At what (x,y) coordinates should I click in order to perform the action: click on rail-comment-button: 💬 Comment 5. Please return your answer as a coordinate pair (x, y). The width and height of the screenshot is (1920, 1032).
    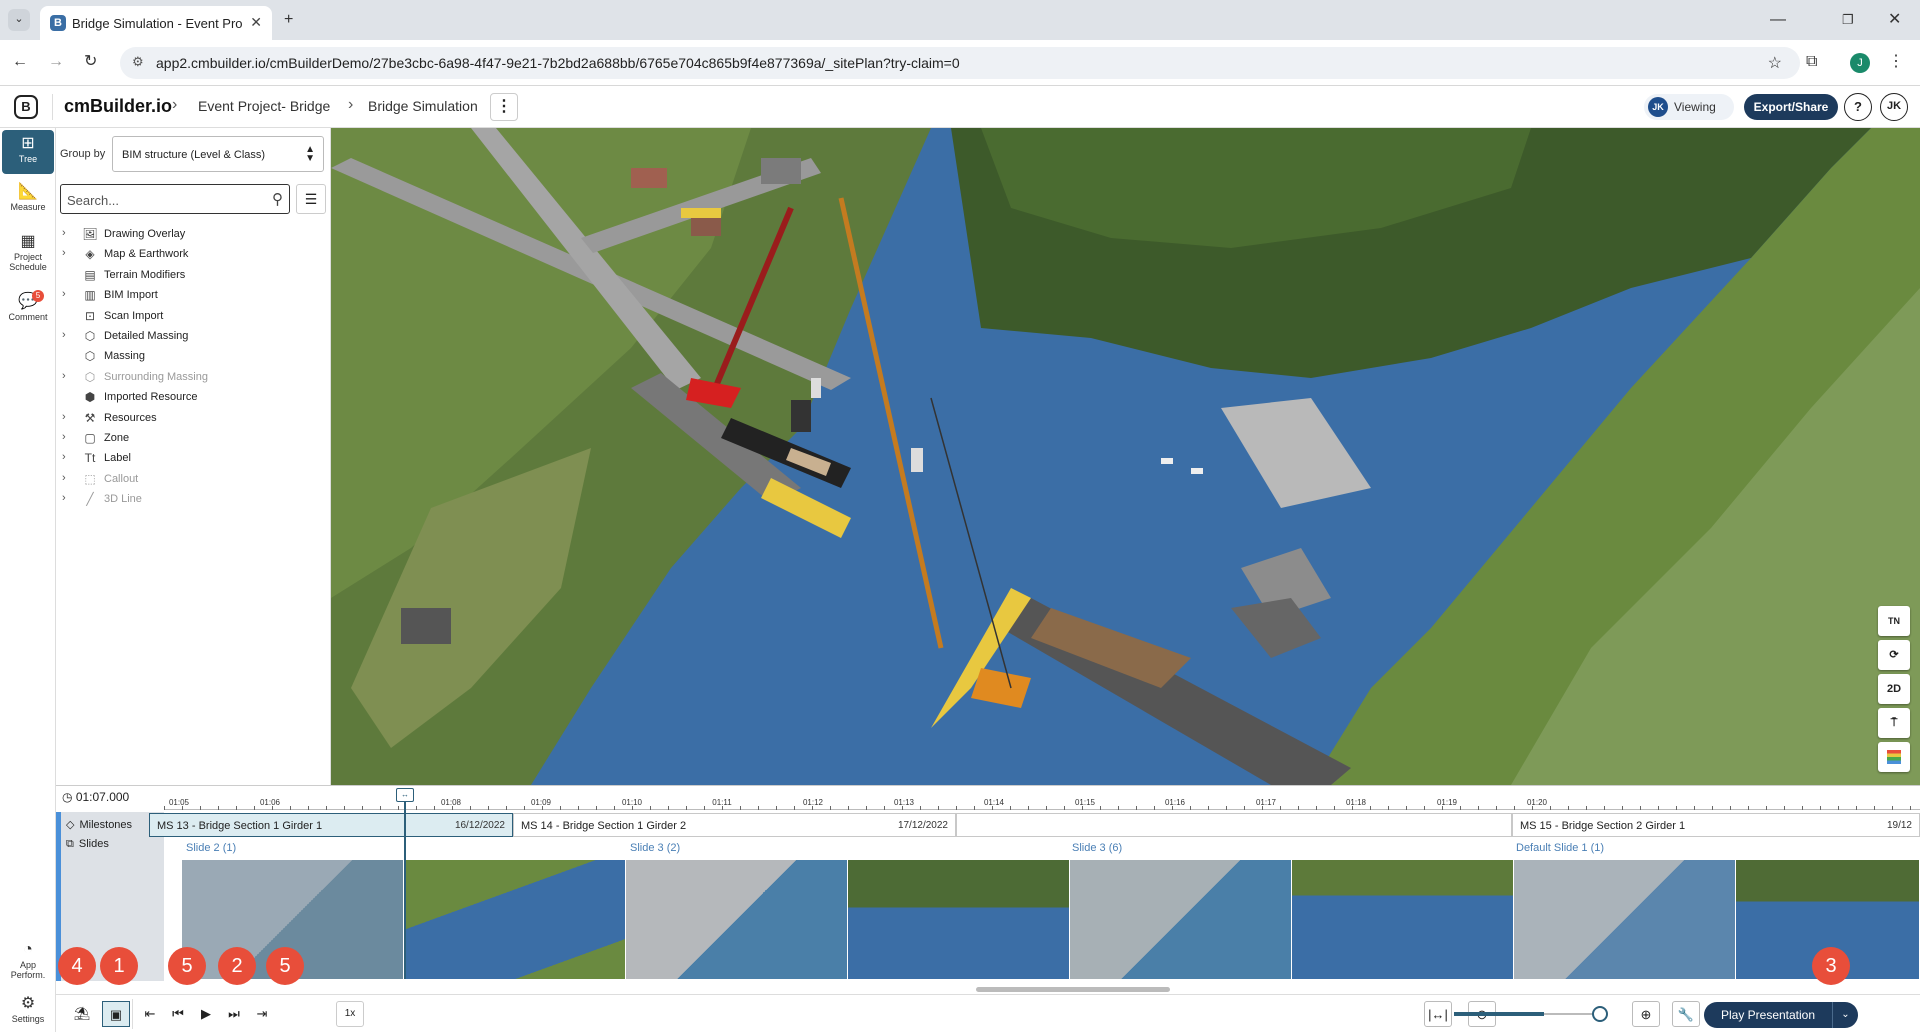
    Looking at the image, I should click on (28, 310).